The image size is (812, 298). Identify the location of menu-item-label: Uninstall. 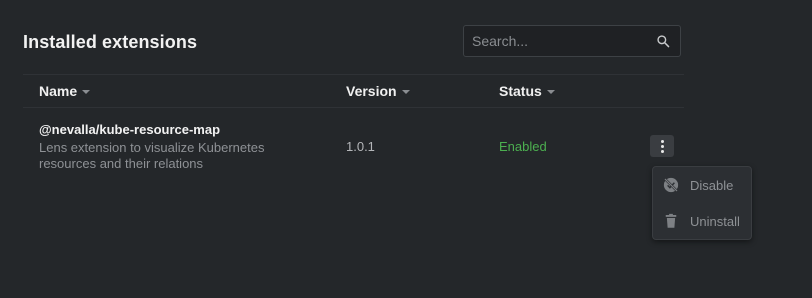
(715, 221).